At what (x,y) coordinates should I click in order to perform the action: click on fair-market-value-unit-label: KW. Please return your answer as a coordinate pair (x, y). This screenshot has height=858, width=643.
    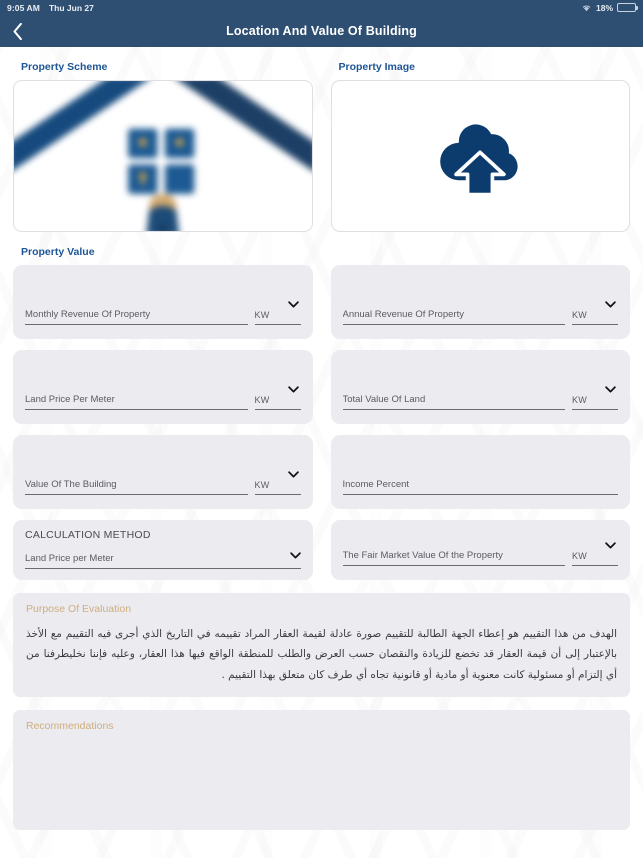
    Looking at the image, I should click on (579, 556).